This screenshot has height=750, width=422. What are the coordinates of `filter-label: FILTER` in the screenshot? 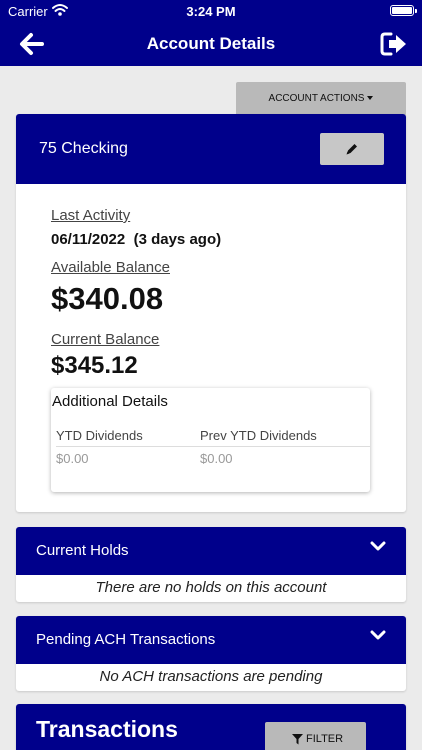 It's located at (325, 739).